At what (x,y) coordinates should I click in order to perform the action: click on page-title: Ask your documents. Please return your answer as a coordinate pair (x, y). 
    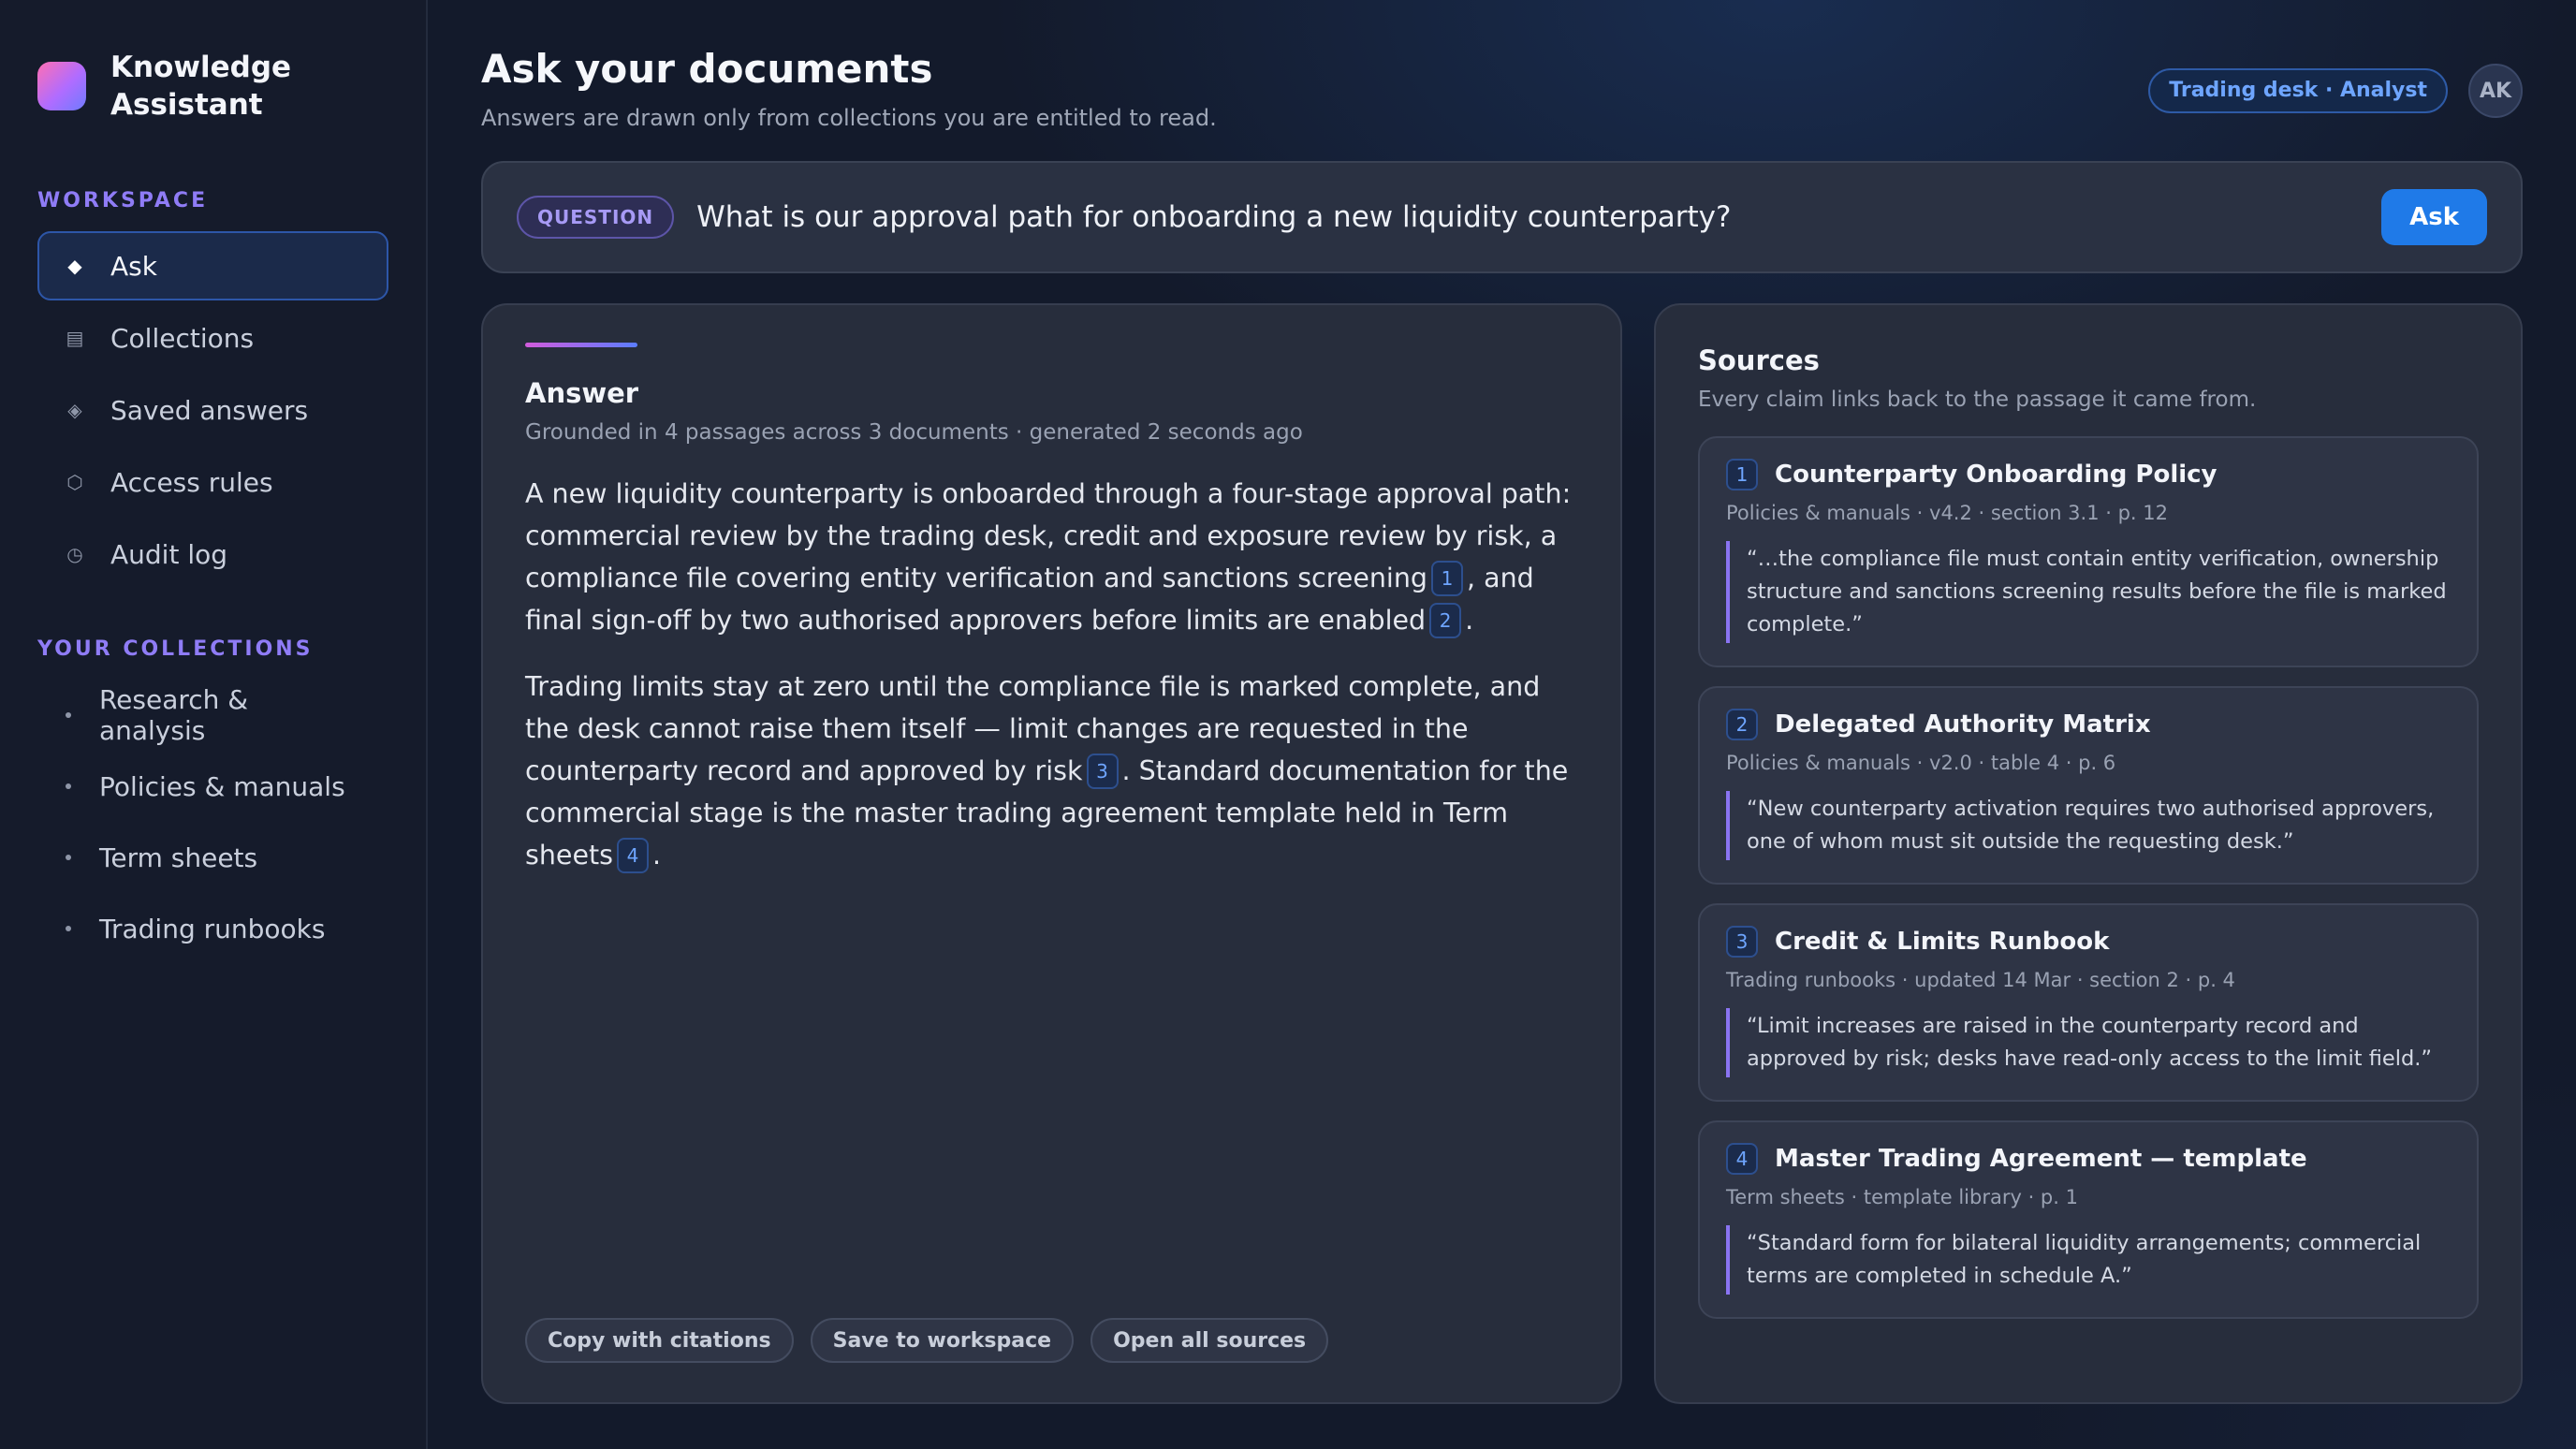
    Looking at the image, I should click on (707, 69).